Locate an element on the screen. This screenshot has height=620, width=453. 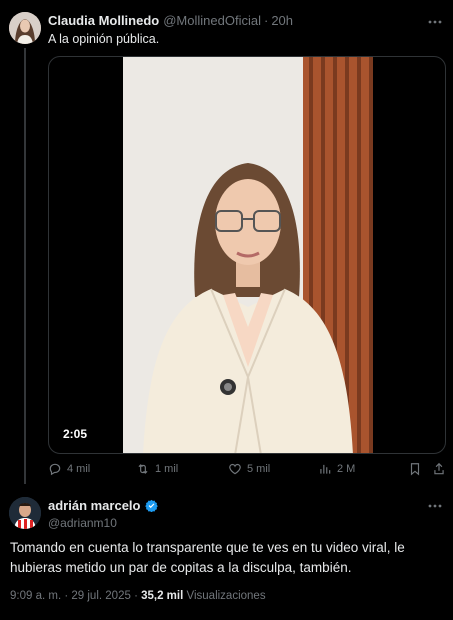
tweet-header: Claudia Mollinedo @MollinedOficial · 20h is located at coordinates (170, 20).